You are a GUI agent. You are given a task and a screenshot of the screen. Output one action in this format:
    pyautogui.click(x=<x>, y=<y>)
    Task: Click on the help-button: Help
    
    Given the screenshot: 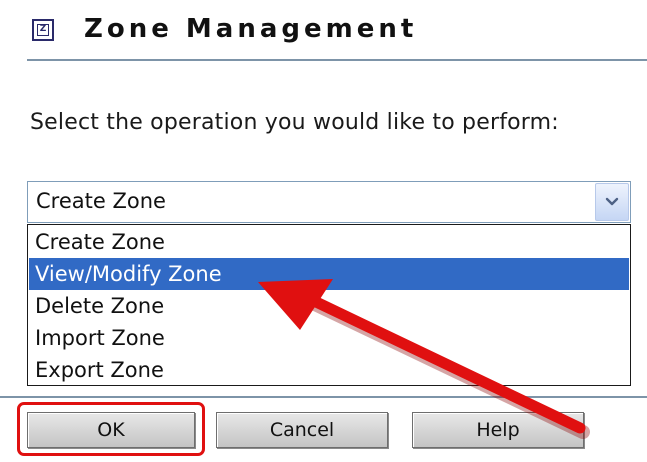 What is the action you would take?
    pyautogui.click(x=498, y=430)
    